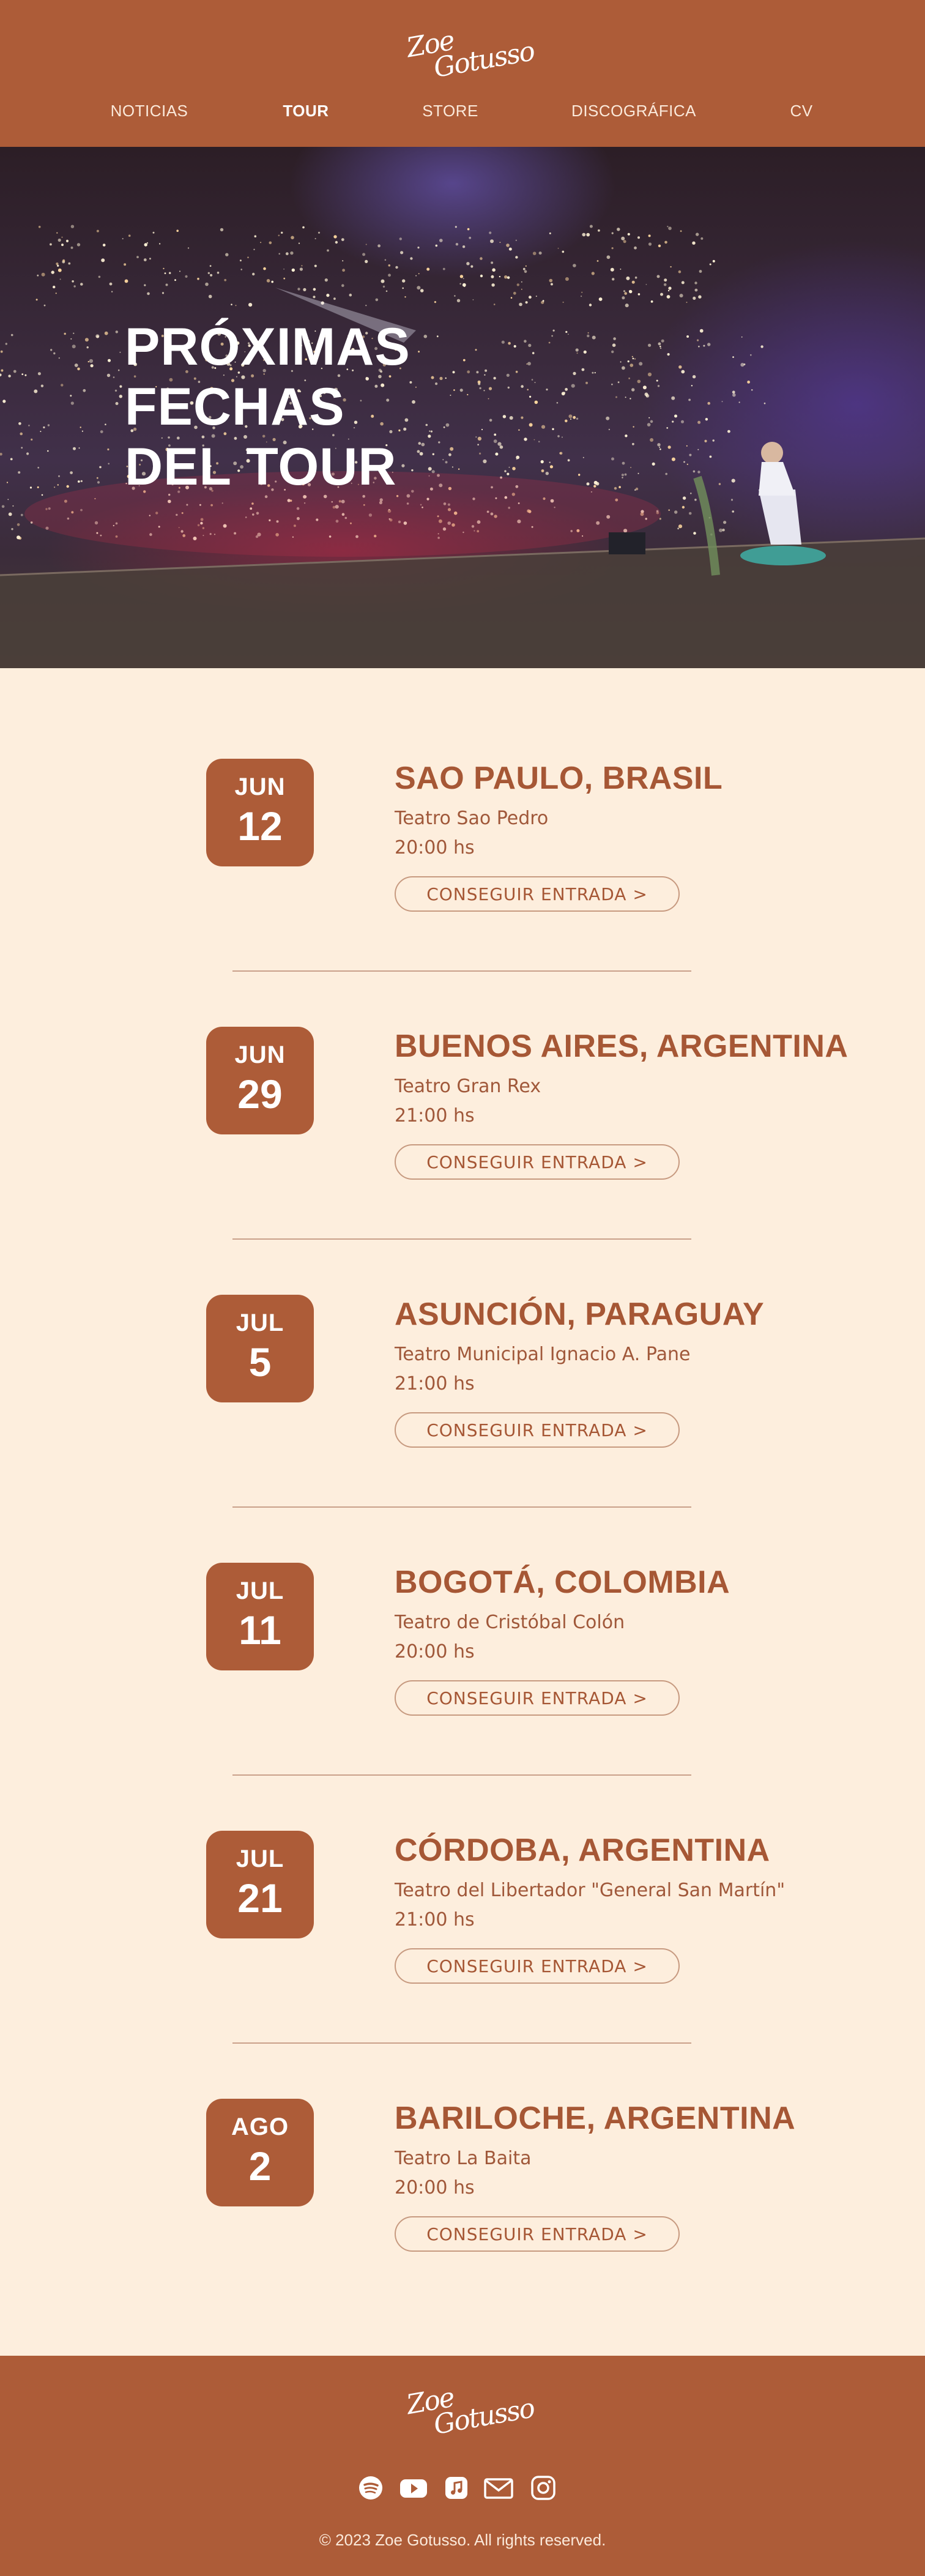 This screenshot has width=925, height=2576. What do you see at coordinates (260, 826) in the screenshot?
I see `date-day: 12` at bounding box center [260, 826].